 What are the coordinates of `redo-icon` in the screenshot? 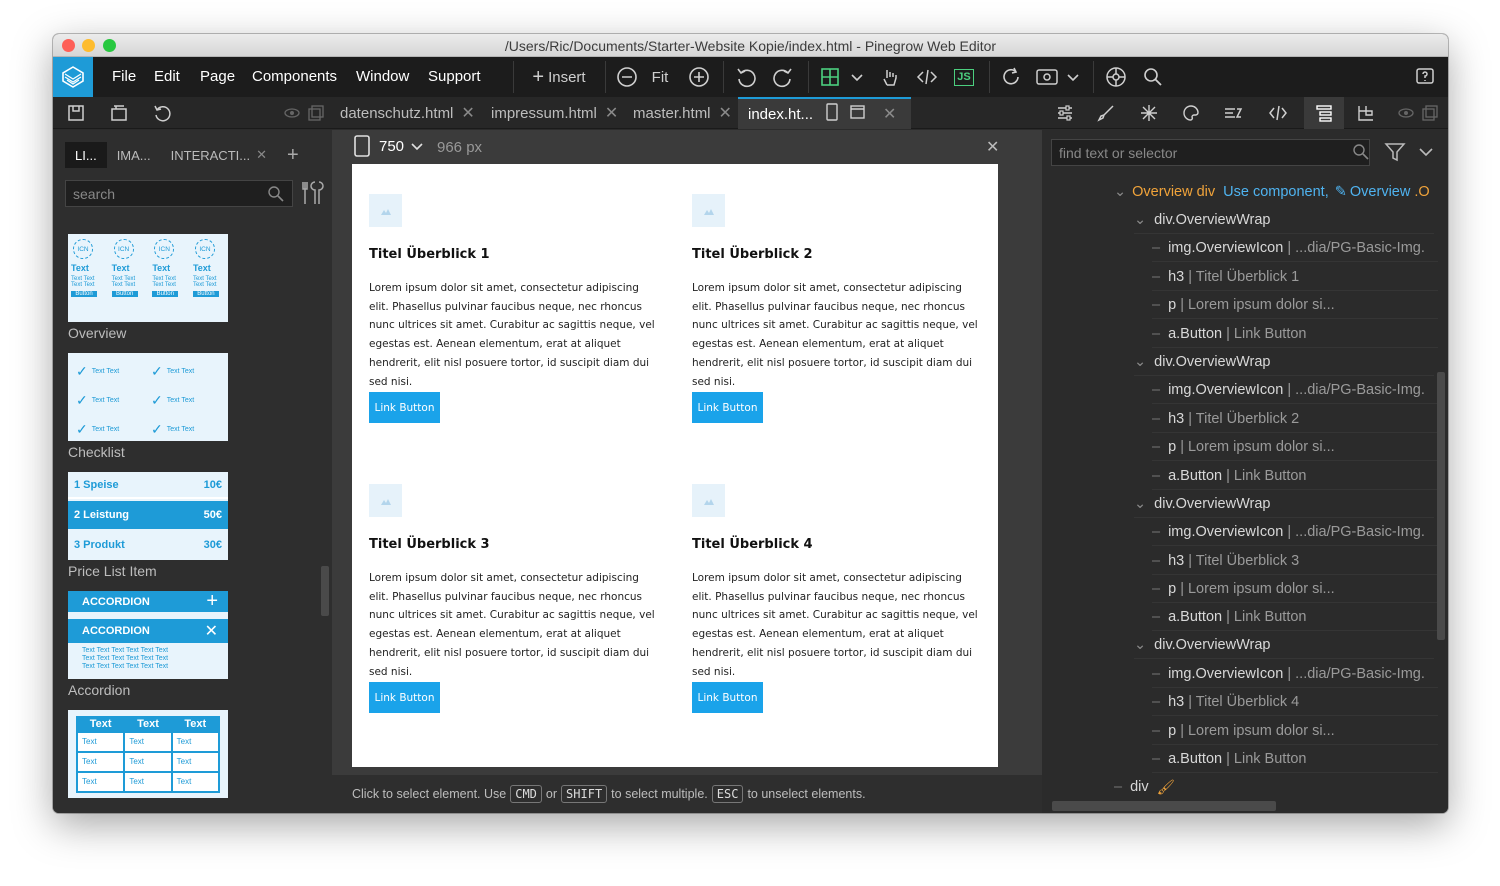 It's located at (783, 77).